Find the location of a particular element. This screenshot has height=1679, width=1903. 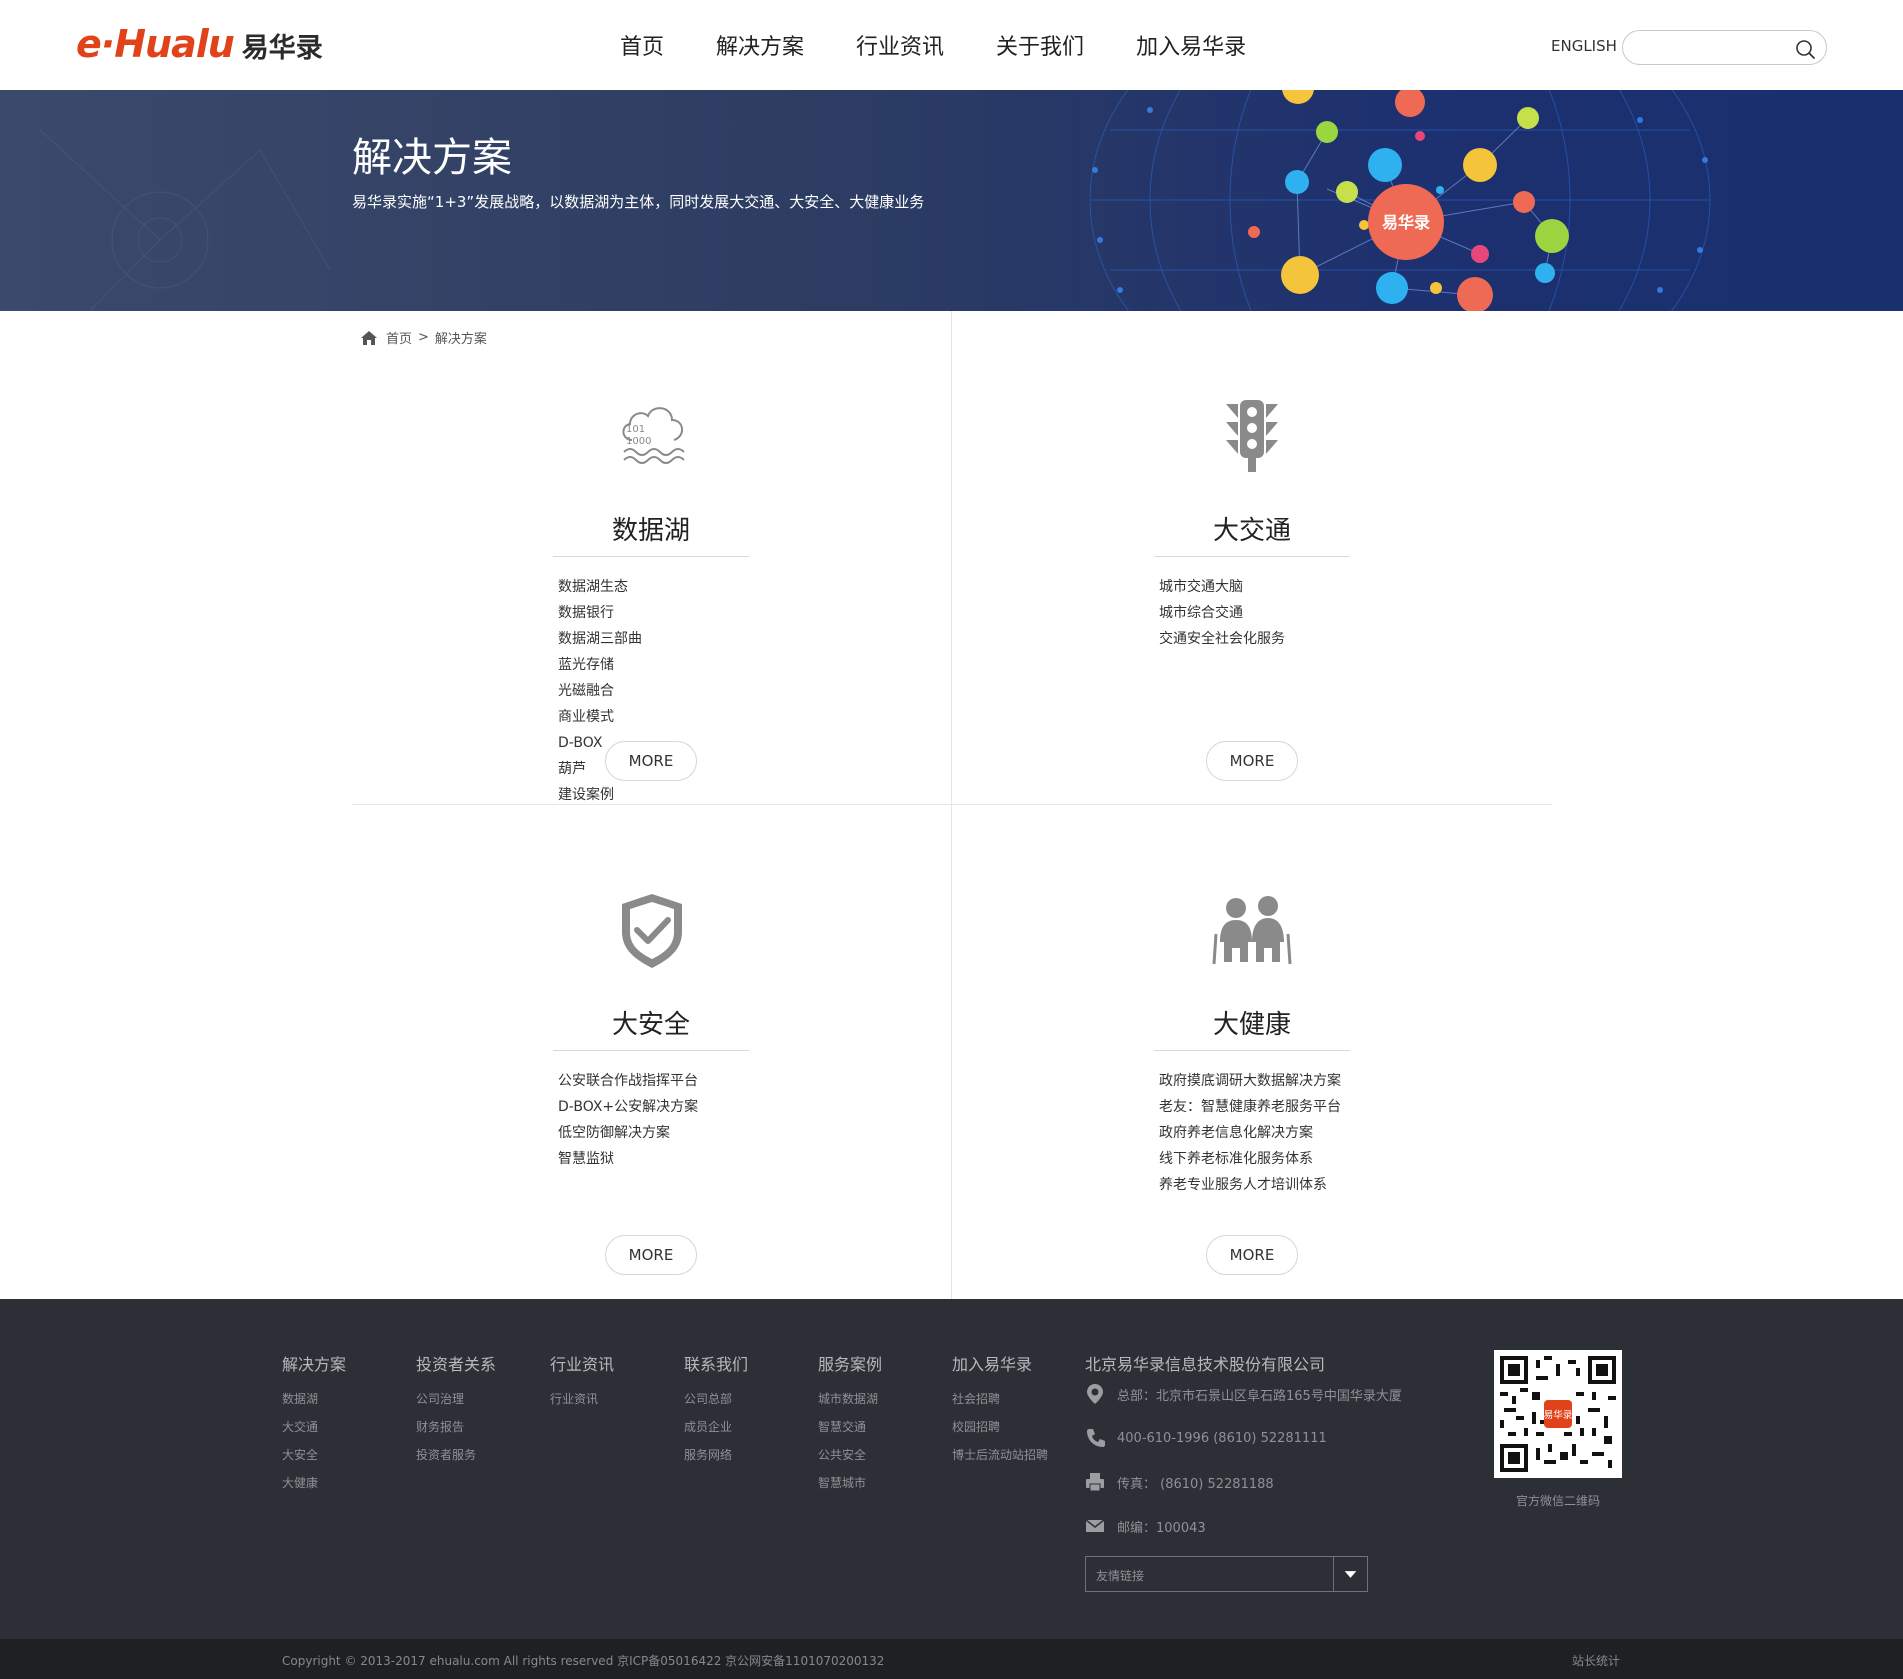

data-lake-icon-text-2: 1000 is located at coordinates (638, 441).